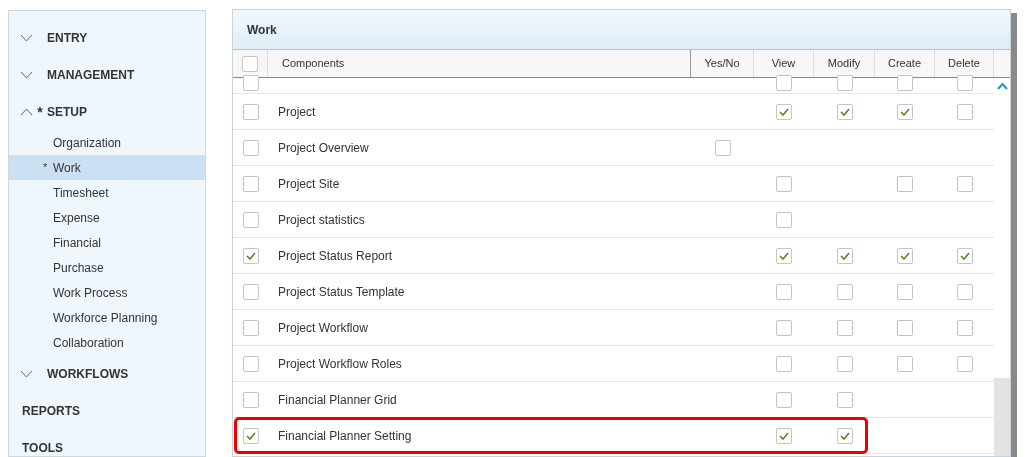 This screenshot has height=457, width=1030. Describe the element at coordinates (76, 218) in the screenshot. I see `sidebar-item-label: Expense` at that location.